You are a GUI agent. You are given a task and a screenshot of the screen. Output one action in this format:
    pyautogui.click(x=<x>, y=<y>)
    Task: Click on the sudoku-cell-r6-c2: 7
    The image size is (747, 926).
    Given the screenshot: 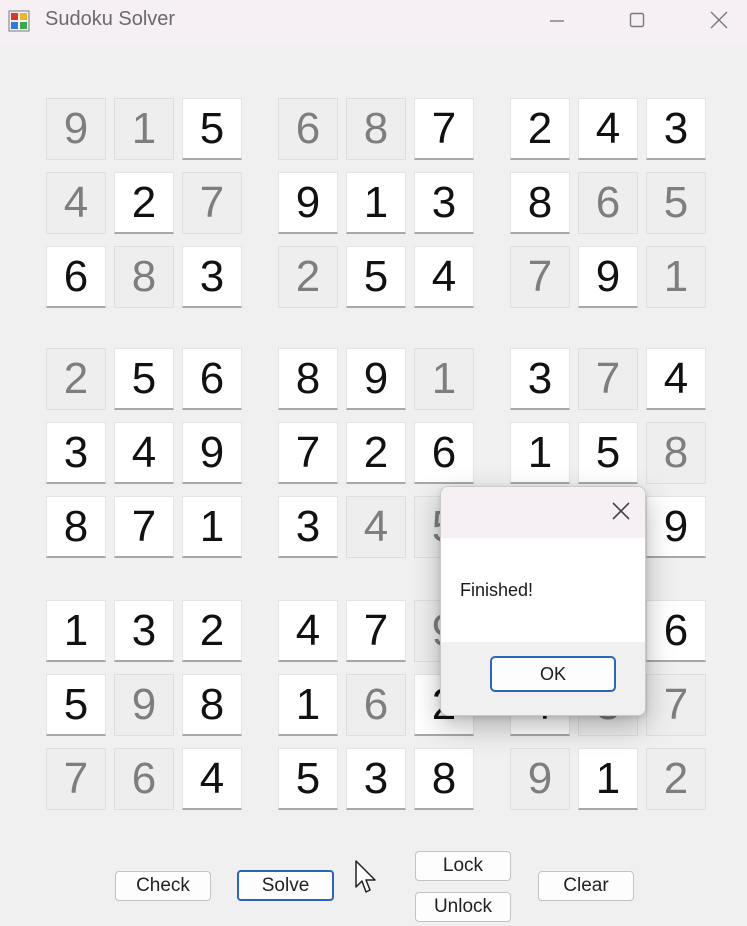 What is the action you would take?
    pyautogui.click(x=144, y=527)
    